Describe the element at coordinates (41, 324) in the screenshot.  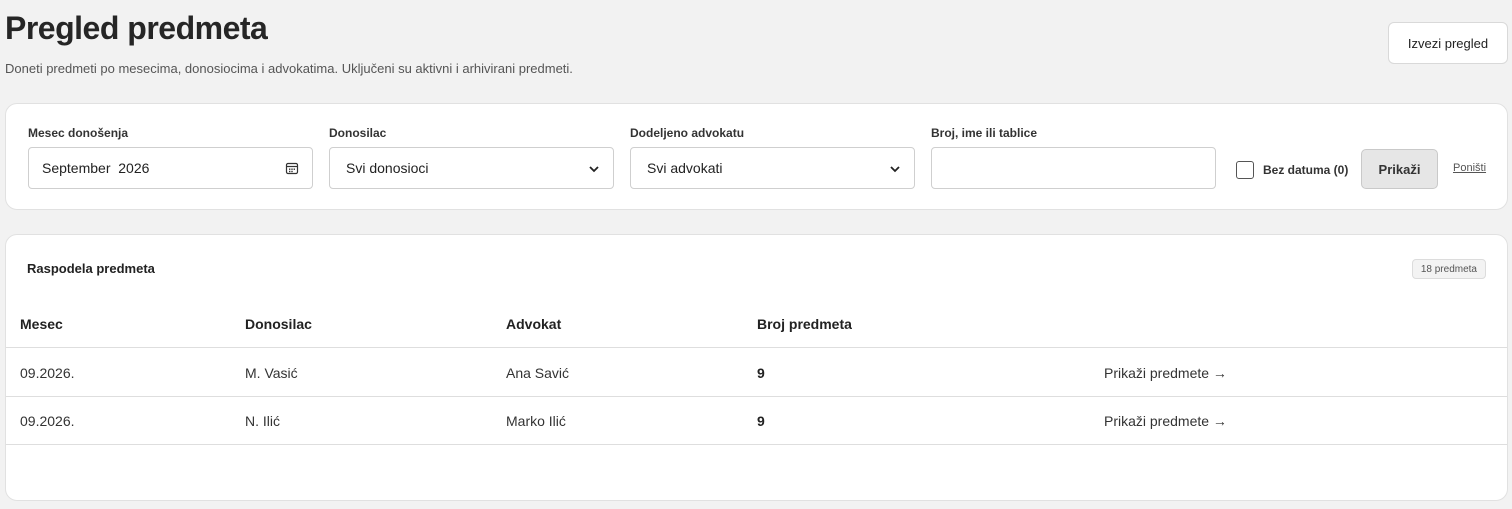
I see `column-header-month: Mesec` at that location.